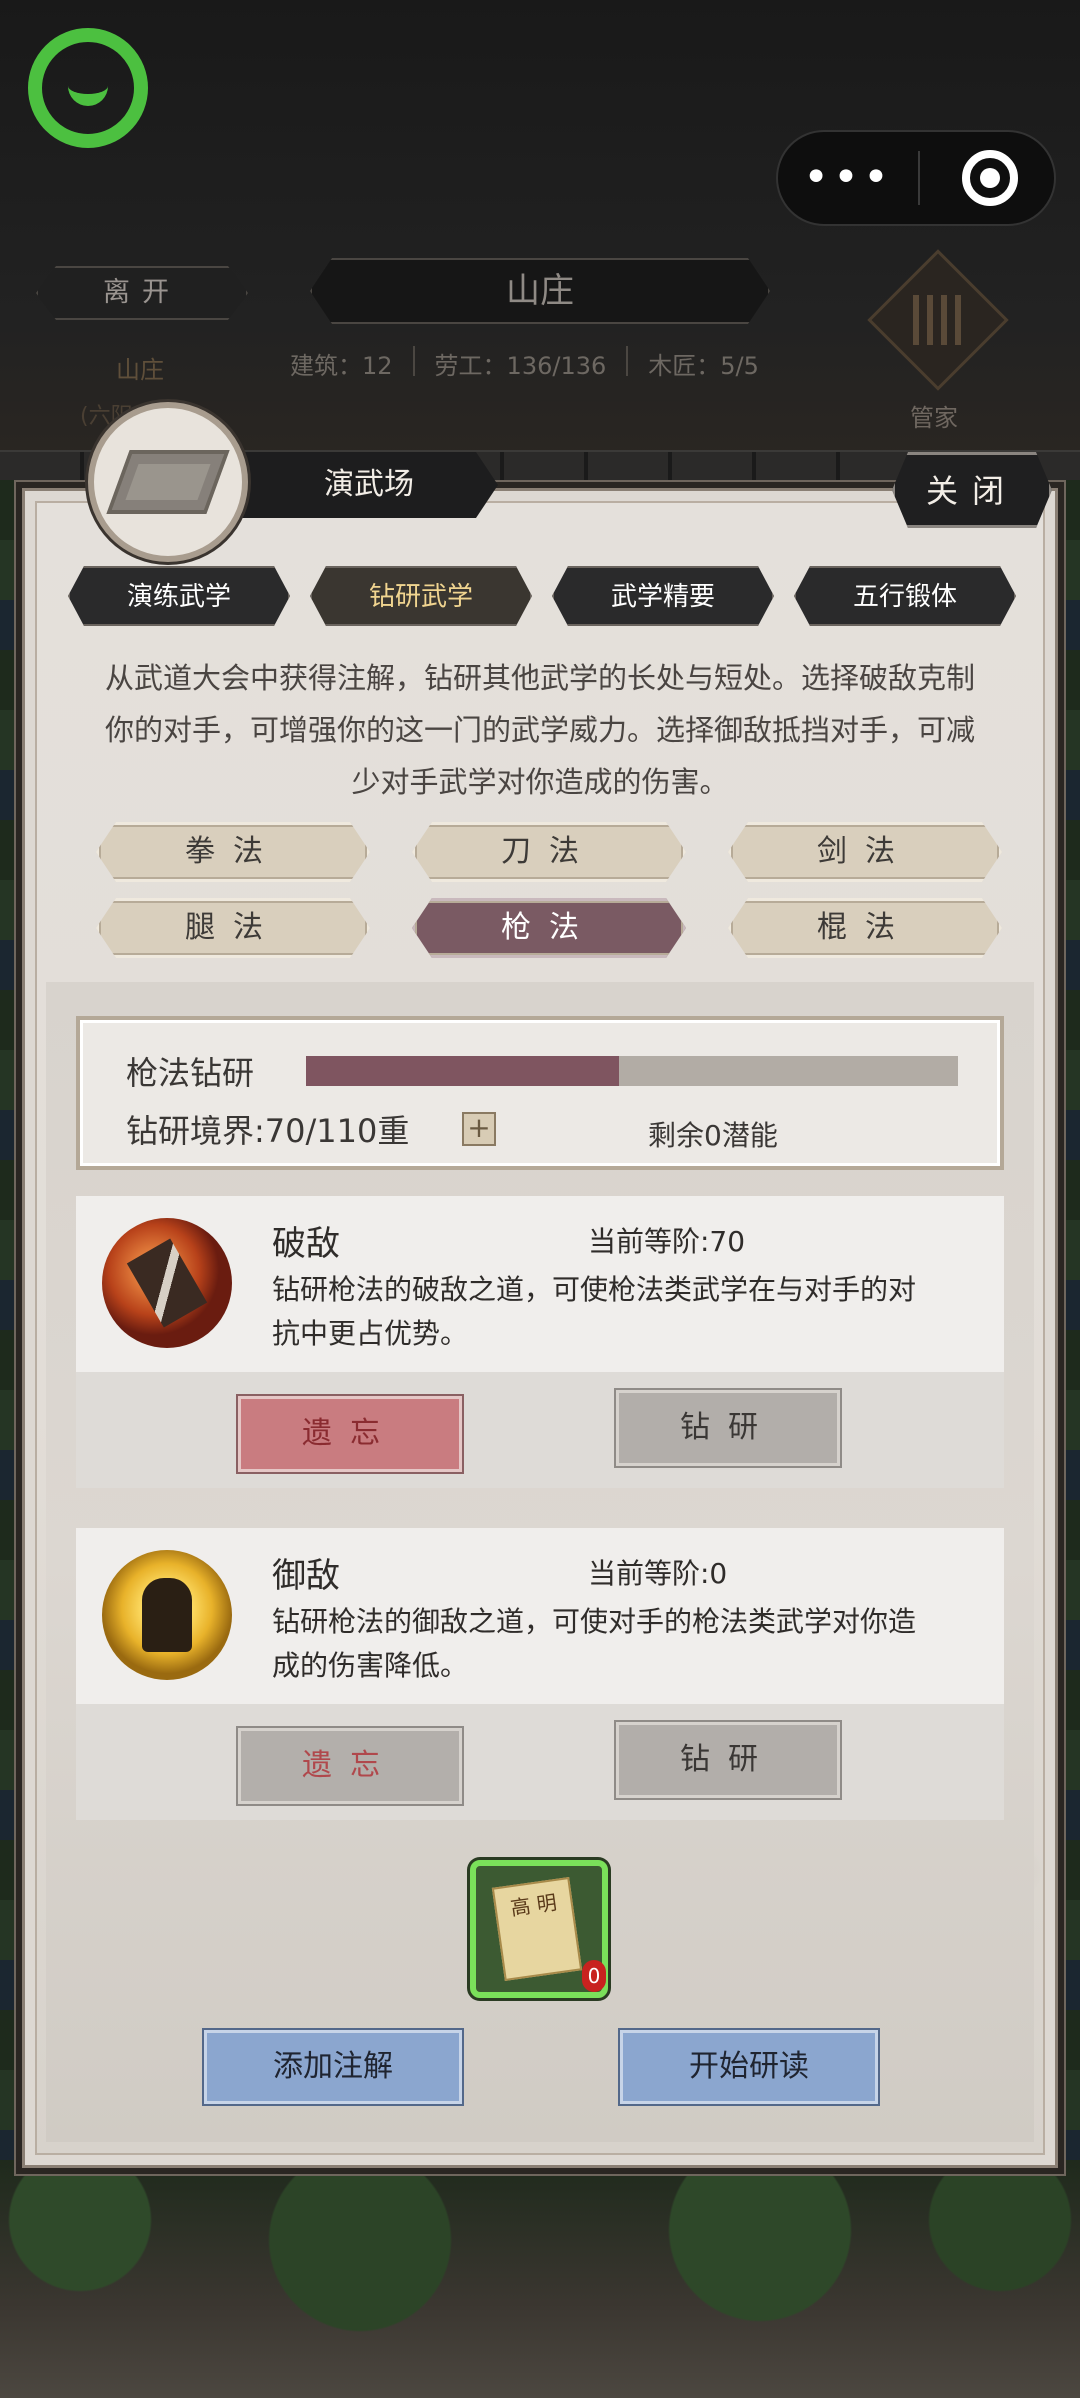 The image size is (1080, 2398). Describe the element at coordinates (865, 928) in the screenshot. I see `category-staff: 棍法` at that location.